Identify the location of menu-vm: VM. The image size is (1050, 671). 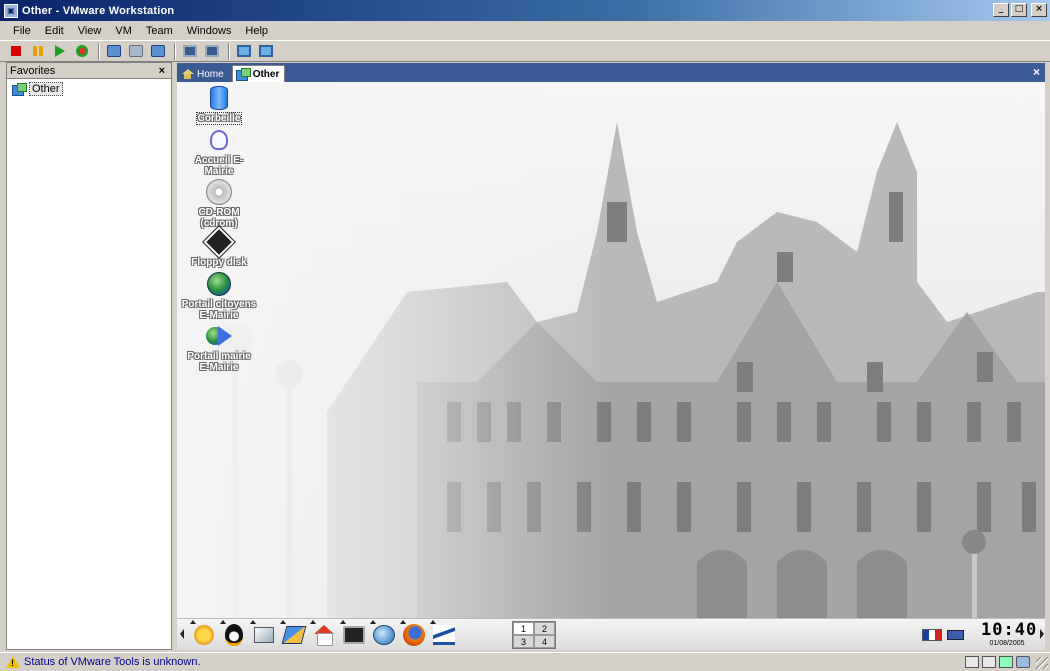
(123, 31).